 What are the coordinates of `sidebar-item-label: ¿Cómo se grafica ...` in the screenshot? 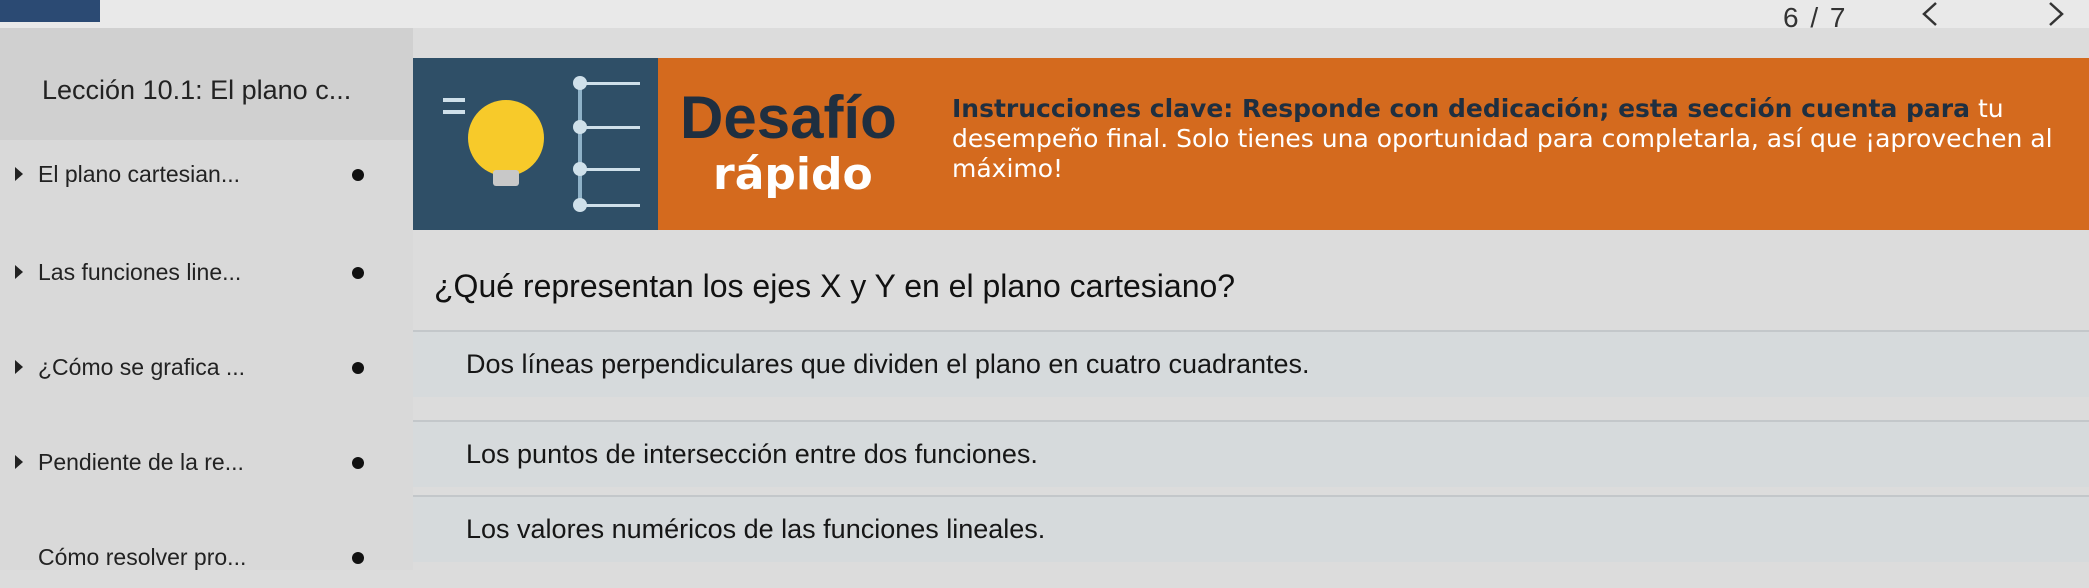 It's located at (142, 367).